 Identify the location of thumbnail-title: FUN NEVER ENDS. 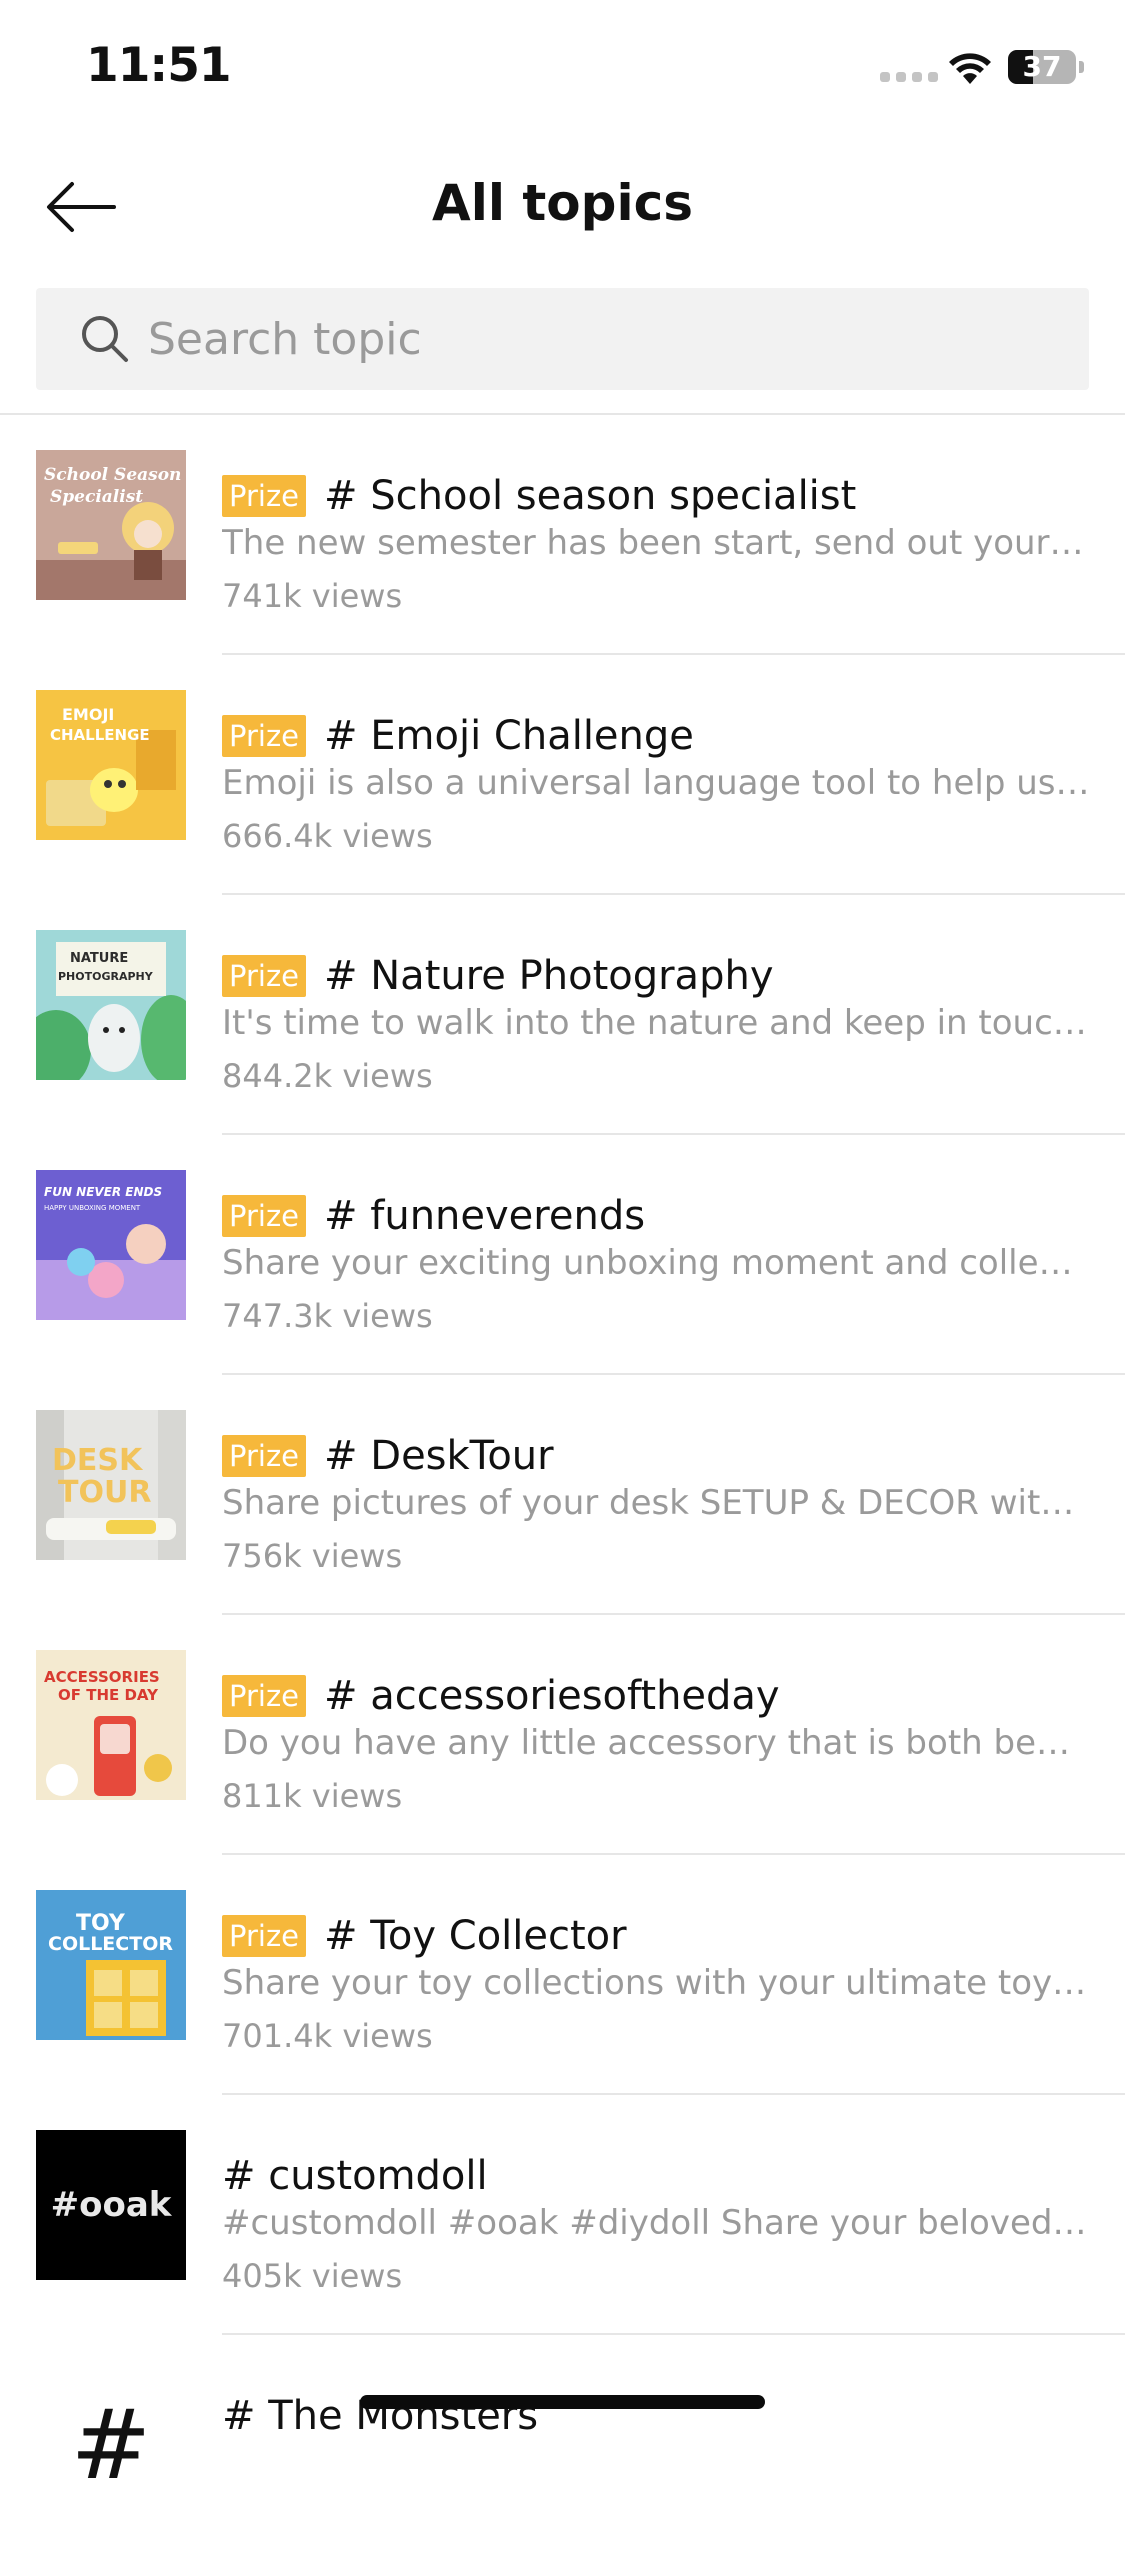
(103, 1192).